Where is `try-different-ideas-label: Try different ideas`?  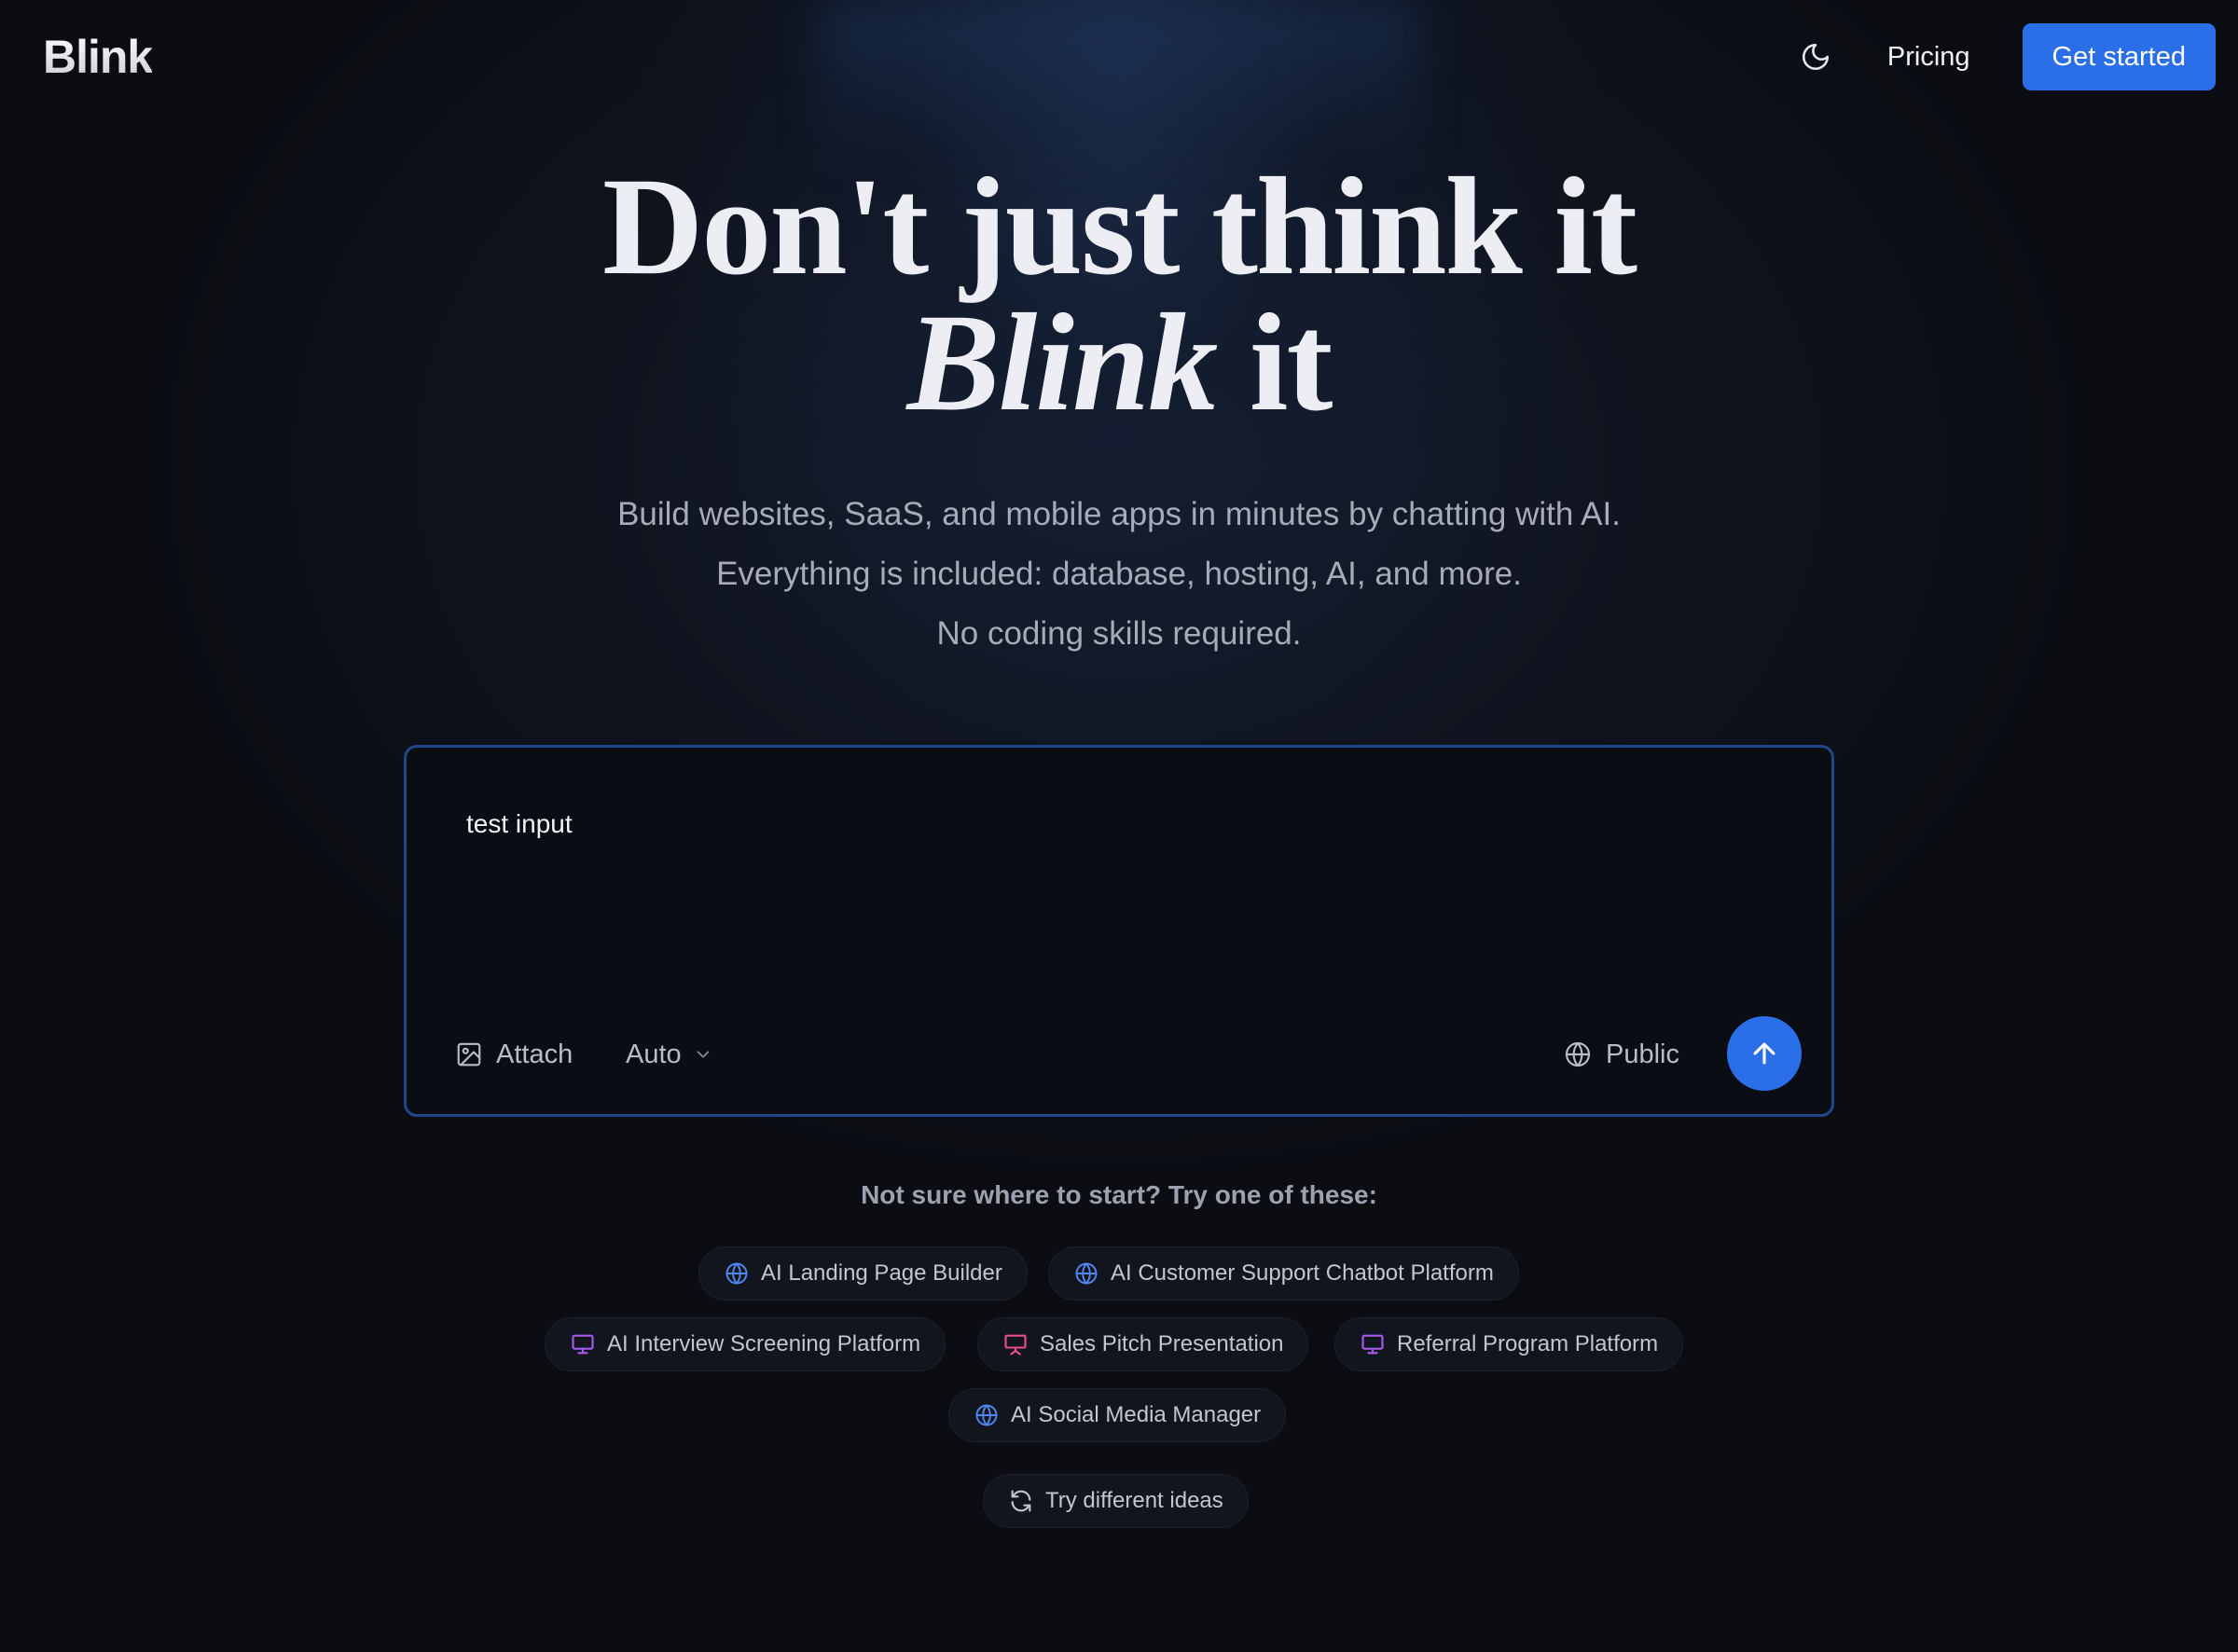
try-different-ideas-label: Try different ideas is located at coordinates (1134, 1501).